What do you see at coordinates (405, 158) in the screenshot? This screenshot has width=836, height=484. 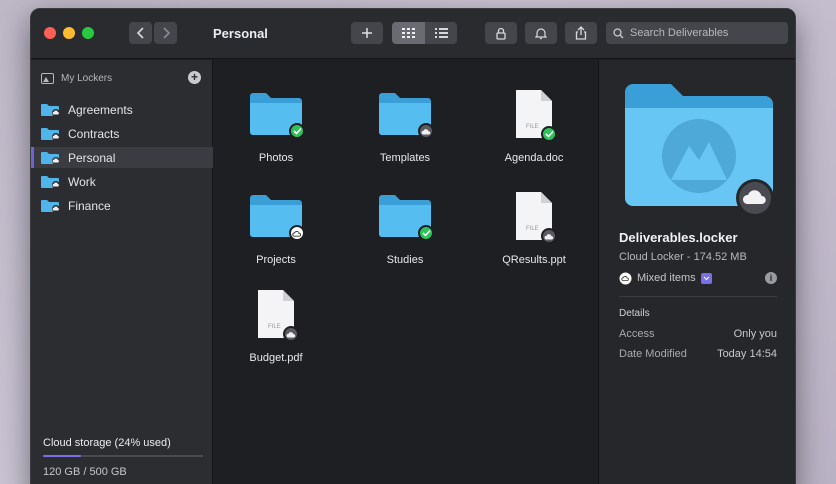 I see `file-label: Templates` at bounding box center [405, 158].